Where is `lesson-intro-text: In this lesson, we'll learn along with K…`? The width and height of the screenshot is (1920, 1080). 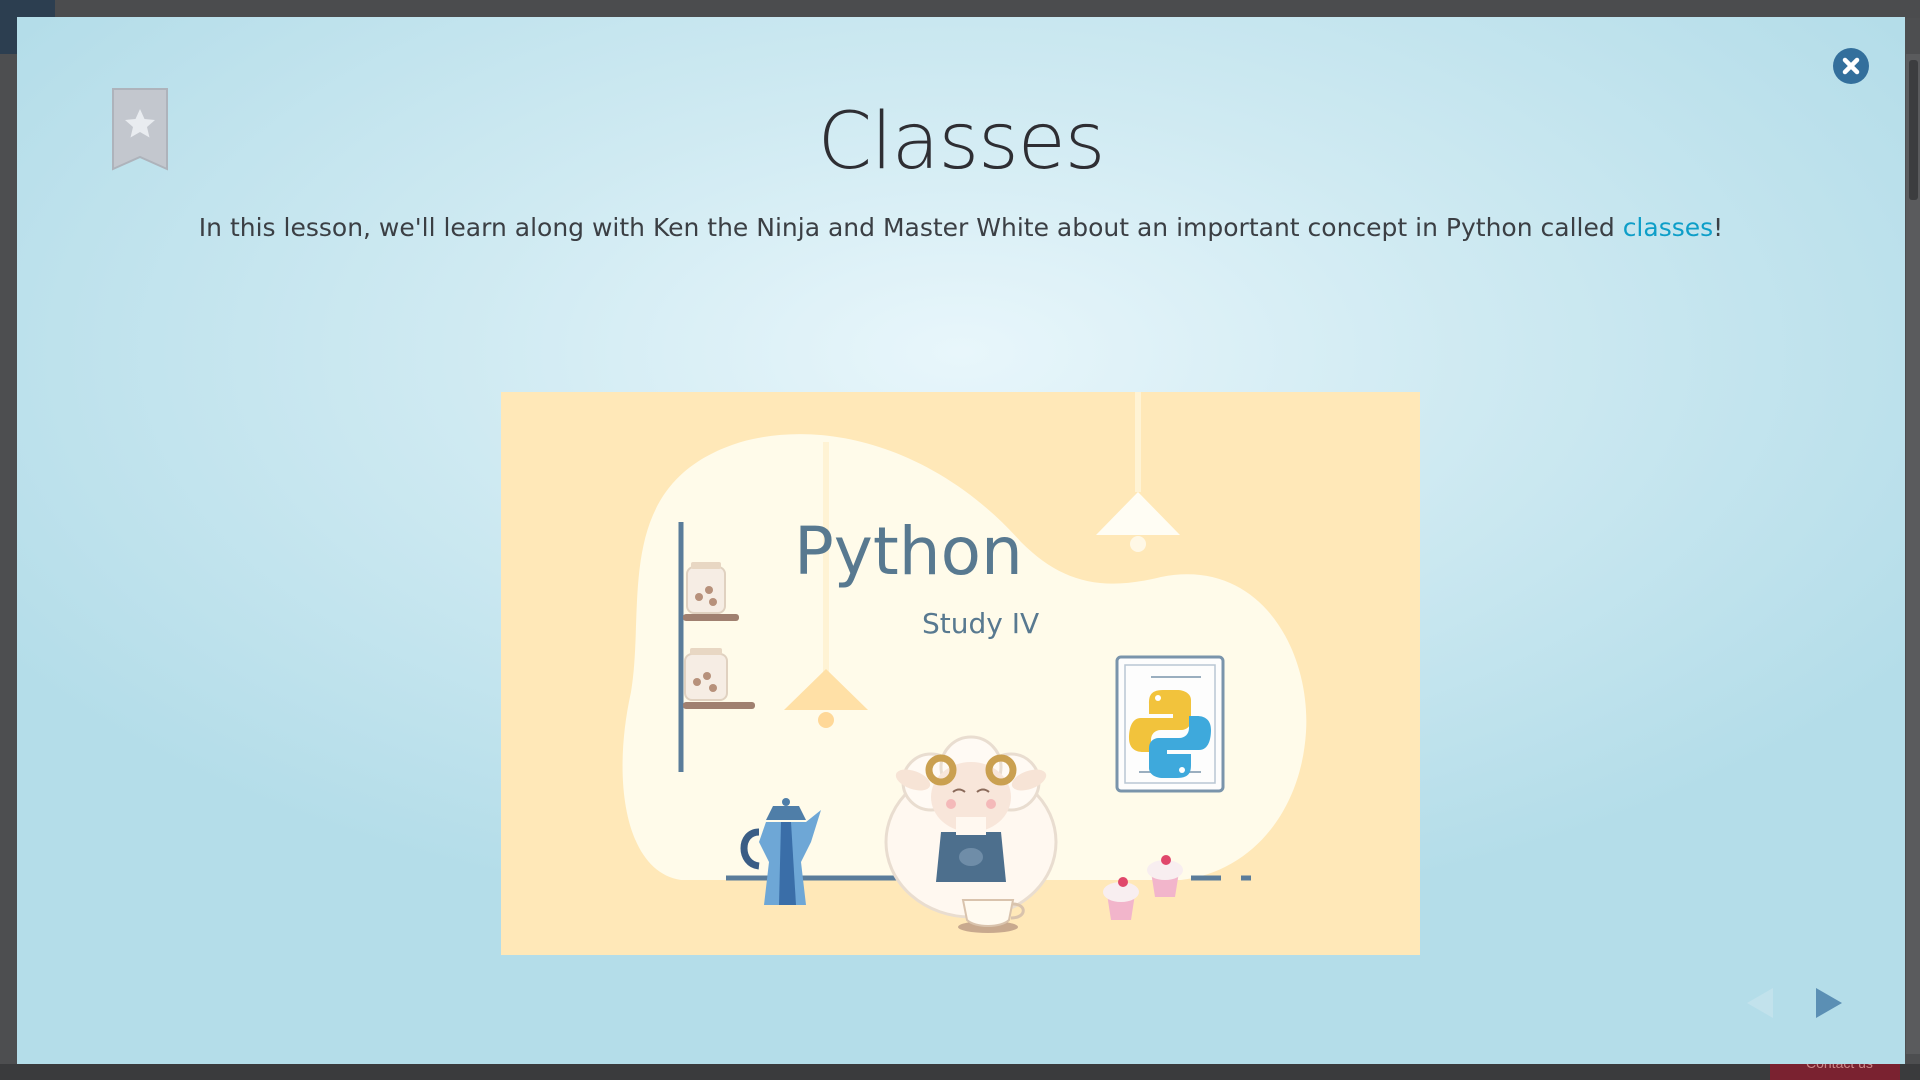
lesson-intro-text: In this lesson, we'll learn along with K… is located at coordinates (961, 227).